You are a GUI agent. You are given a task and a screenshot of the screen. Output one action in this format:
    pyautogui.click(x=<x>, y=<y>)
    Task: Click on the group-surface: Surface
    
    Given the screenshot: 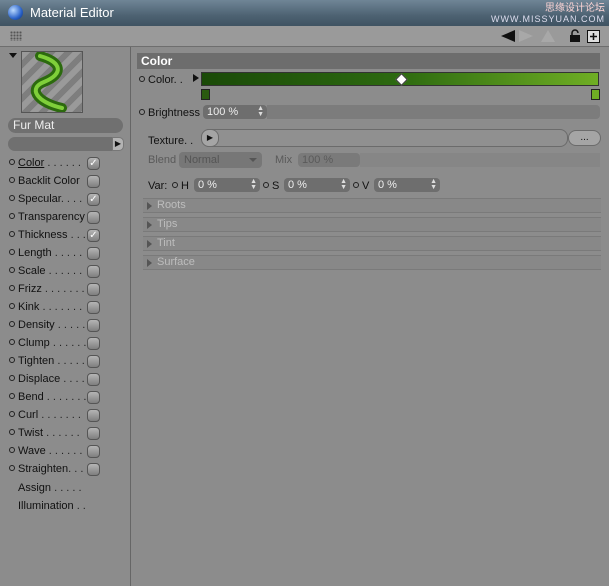 What is the action you would take?
    pyautogui.click(x=372, y=262)
    